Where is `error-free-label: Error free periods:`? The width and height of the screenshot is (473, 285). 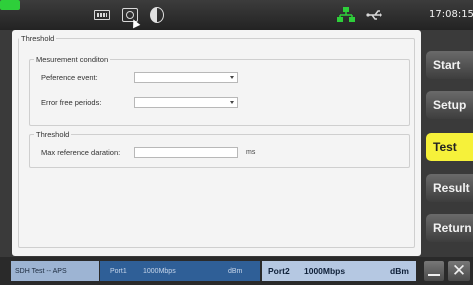
error-free-label: Error free periods: is located at coordinates (71, 102).